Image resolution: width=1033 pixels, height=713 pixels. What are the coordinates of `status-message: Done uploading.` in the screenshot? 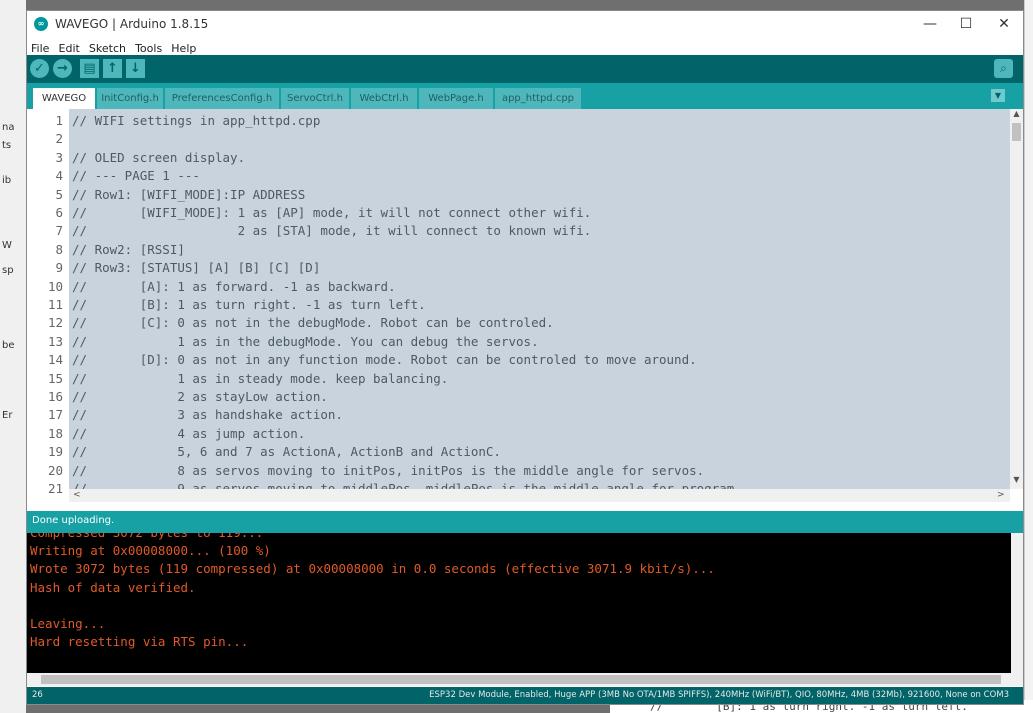 It's located at (73, 520).